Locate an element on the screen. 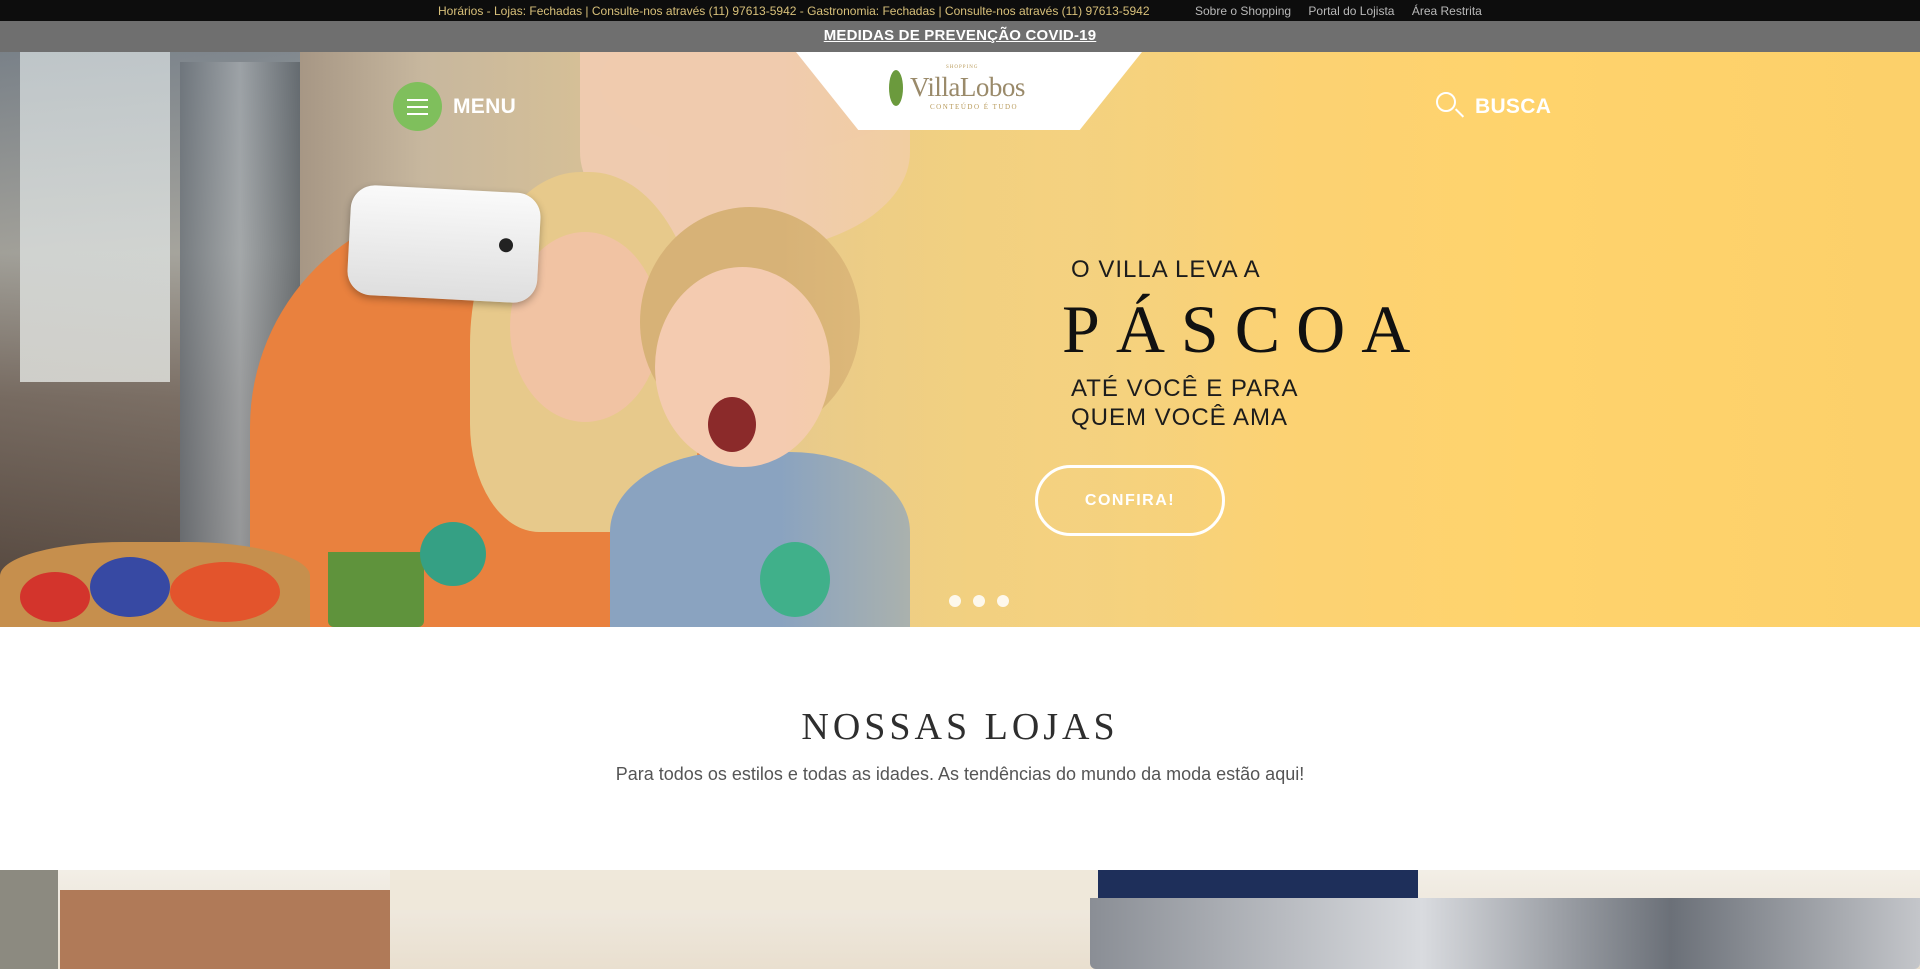 The image size is (1920, 969). hero-line-2a: ATÉ VOCÊ E PARA is located at coordinates (1185, 388).